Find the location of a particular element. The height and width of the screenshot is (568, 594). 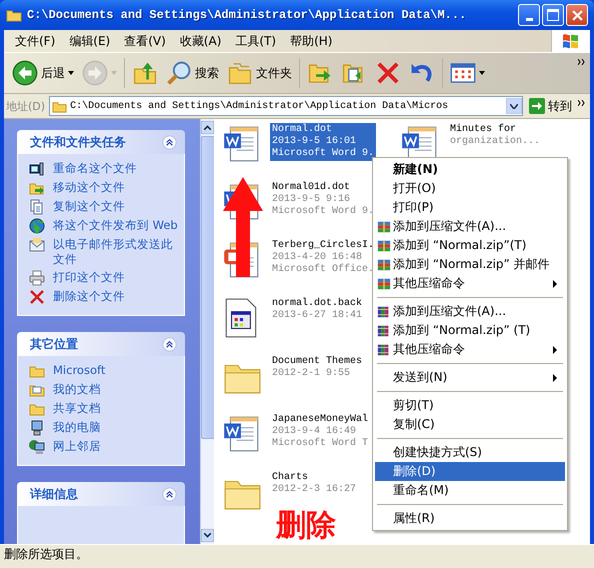

globe-icon is located at coordinates (37, 226).